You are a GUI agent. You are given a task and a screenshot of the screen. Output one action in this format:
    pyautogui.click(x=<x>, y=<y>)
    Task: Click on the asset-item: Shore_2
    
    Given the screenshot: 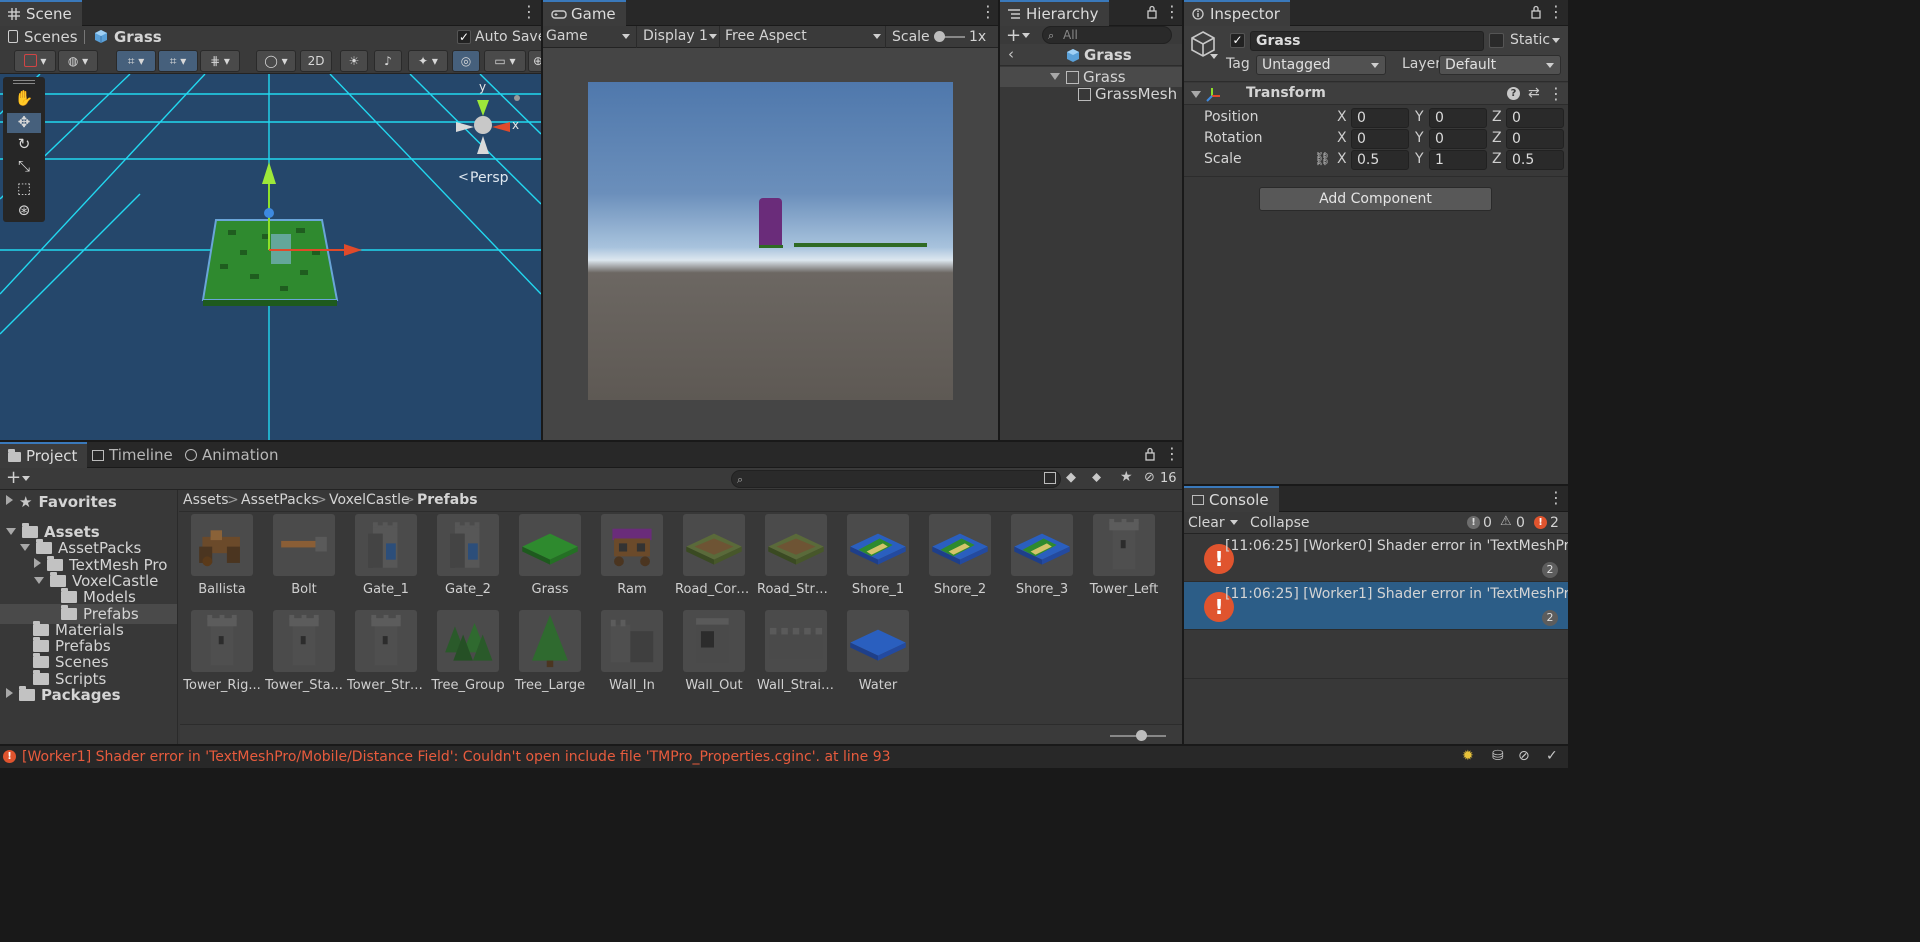 What is the action you would take?
    pyautogui.click(x=960, y=564)
    